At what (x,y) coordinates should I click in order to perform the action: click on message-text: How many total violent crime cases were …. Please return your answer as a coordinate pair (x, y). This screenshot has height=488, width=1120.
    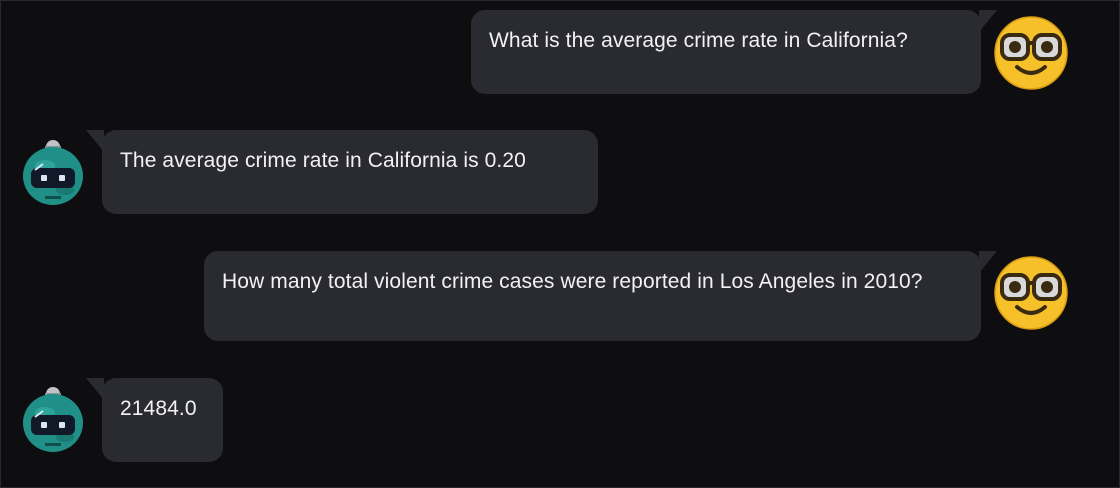
    Looking at the image, I should click on (572, 281).